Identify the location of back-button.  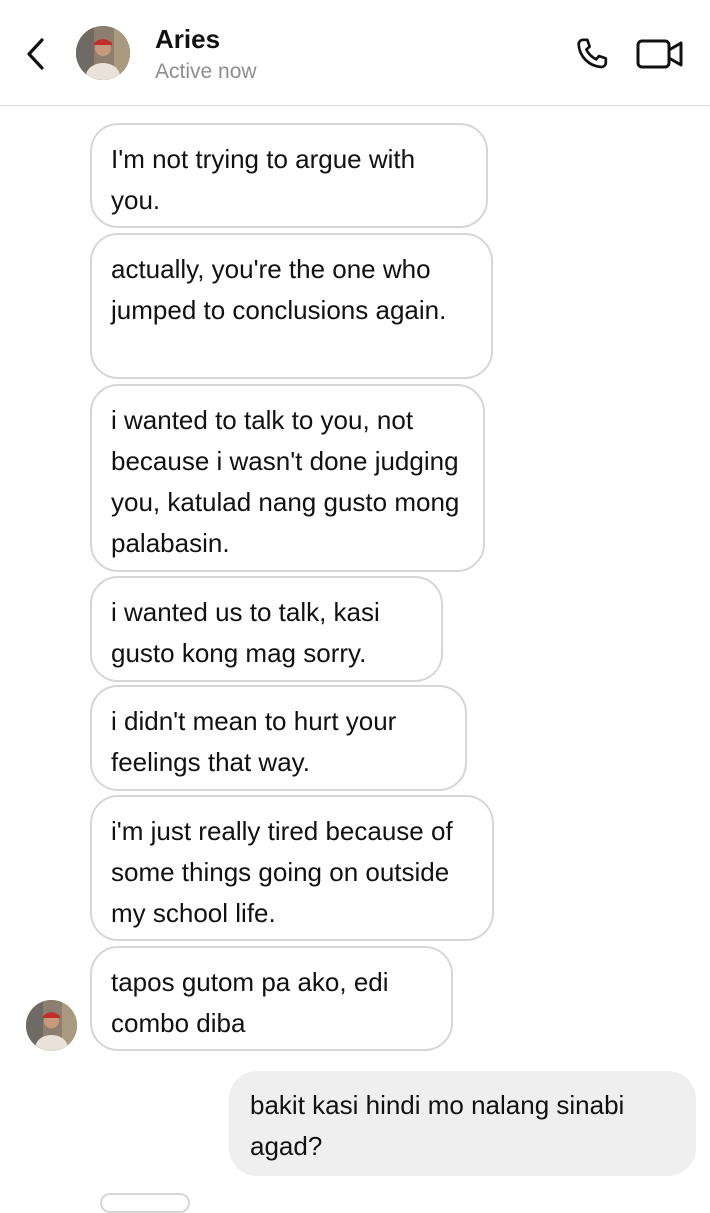
(35, 54).